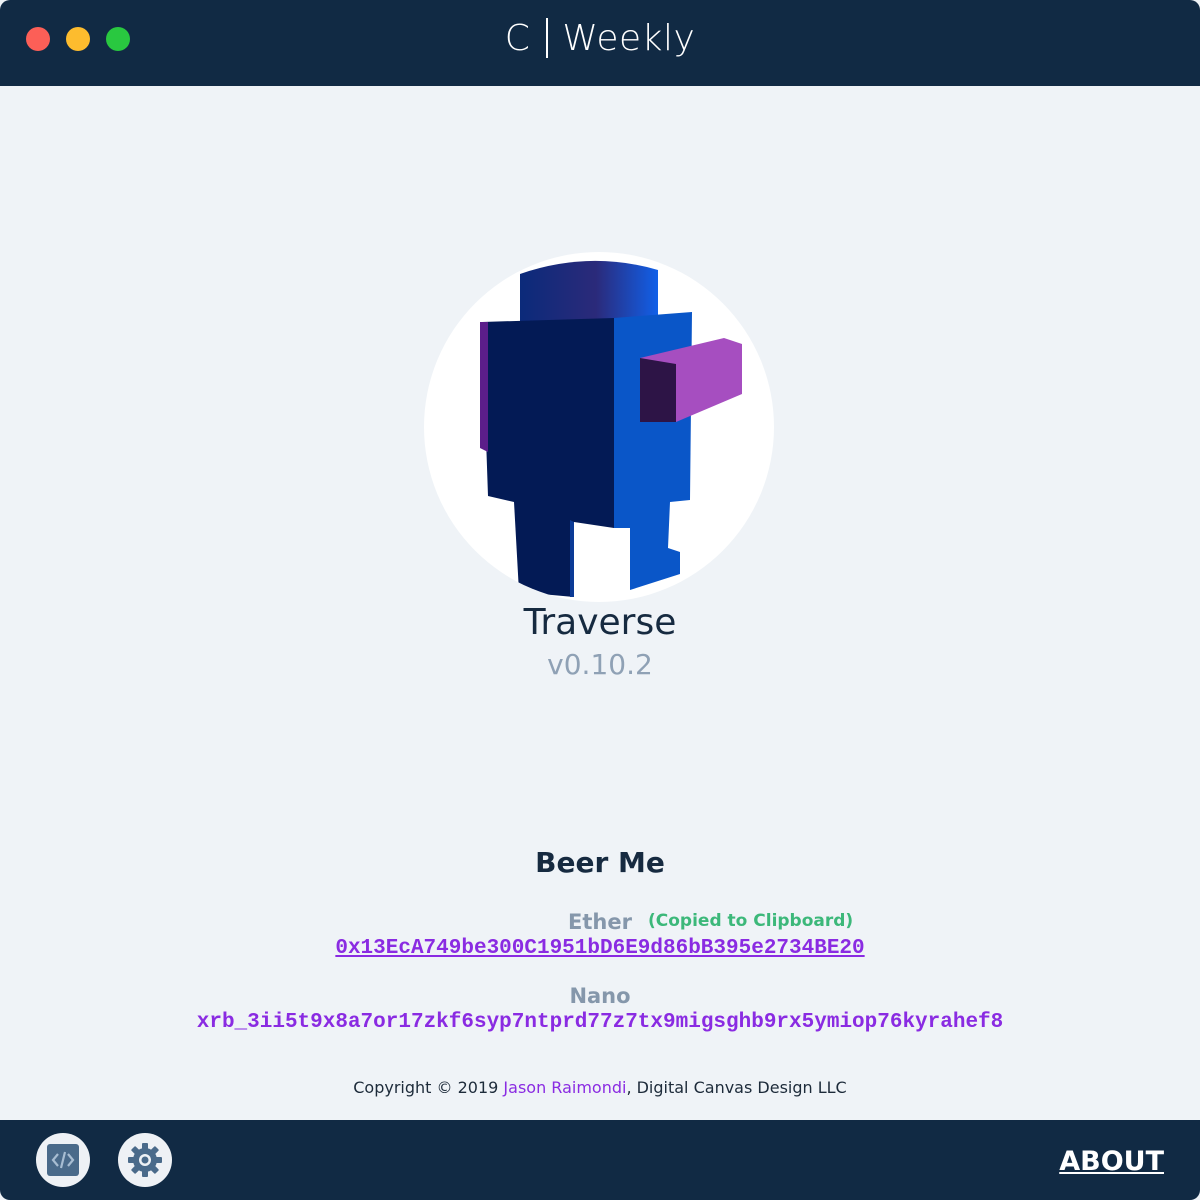  Describe the element at coordinates (600, 922) in the screenshot. I see `ether-label: Ether` at that location.